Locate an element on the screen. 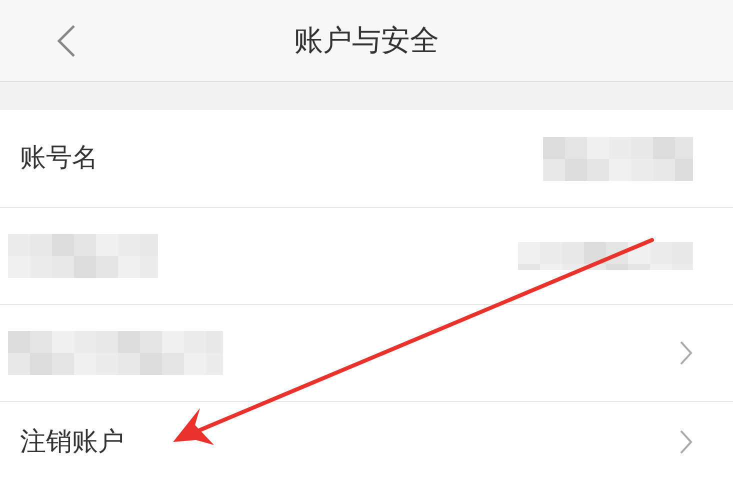  row-label: 账号名 is located at coordinates (59, 158).